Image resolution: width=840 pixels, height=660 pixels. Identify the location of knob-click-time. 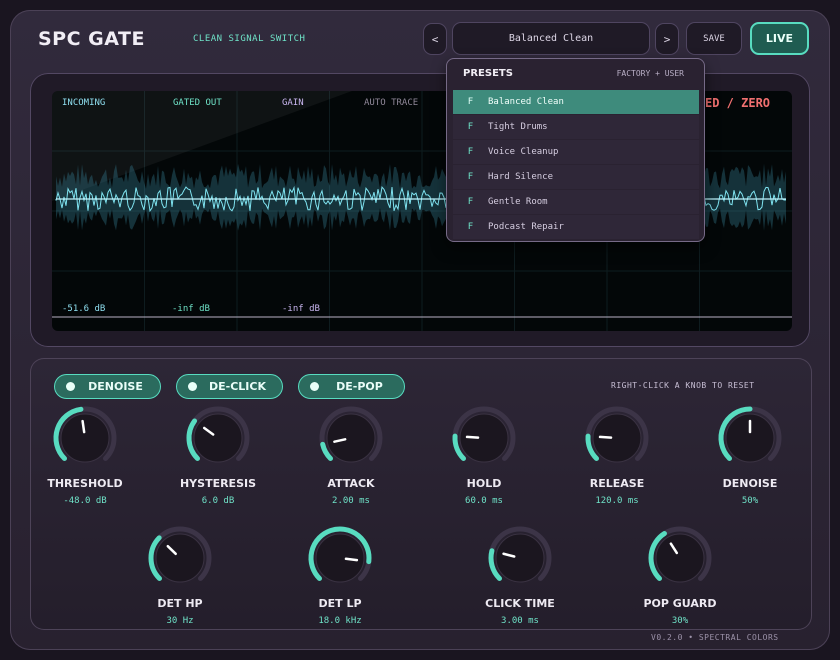
(520, 560).